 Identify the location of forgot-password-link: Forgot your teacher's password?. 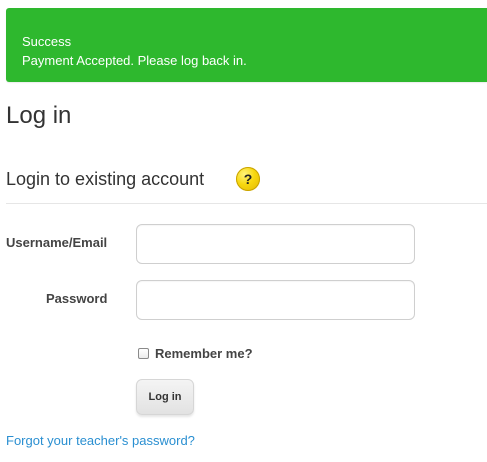
(100, 441).